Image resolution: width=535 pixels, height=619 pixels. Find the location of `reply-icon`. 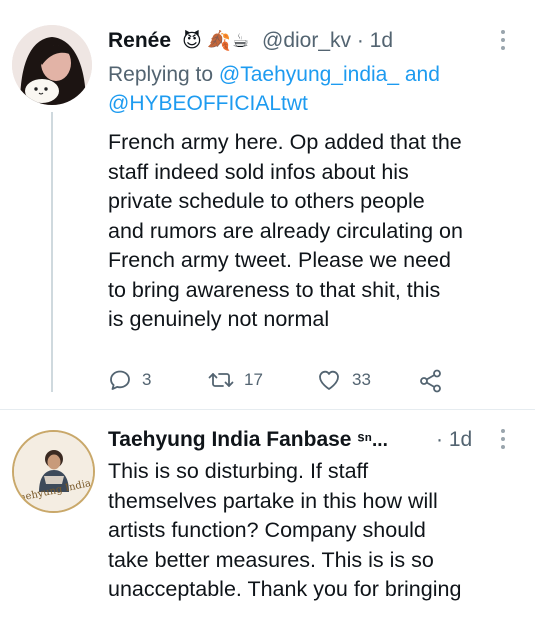

reply-icon is located at coordinates (120, 380).